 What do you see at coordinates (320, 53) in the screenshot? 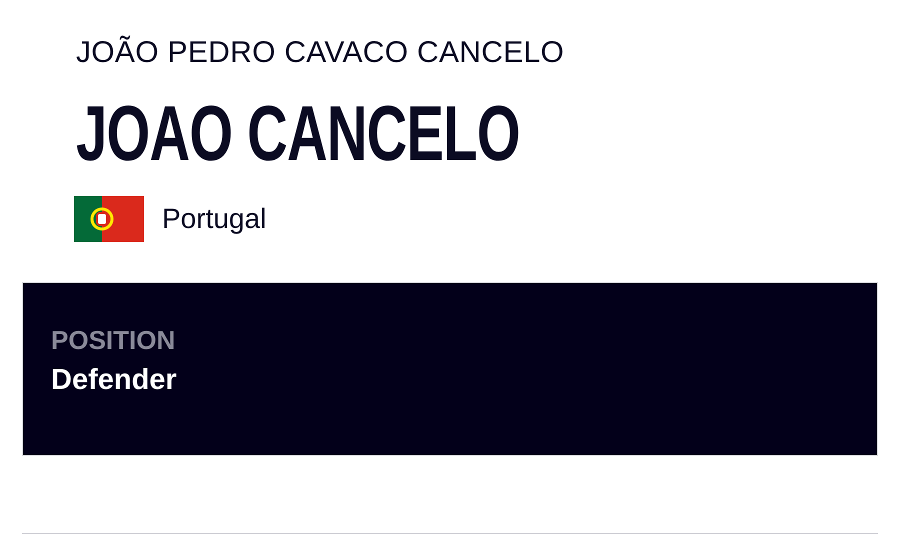
I see `full-name: JOÃO PEDRO CAVACO CANCELO` at bounding box center [320, 53].